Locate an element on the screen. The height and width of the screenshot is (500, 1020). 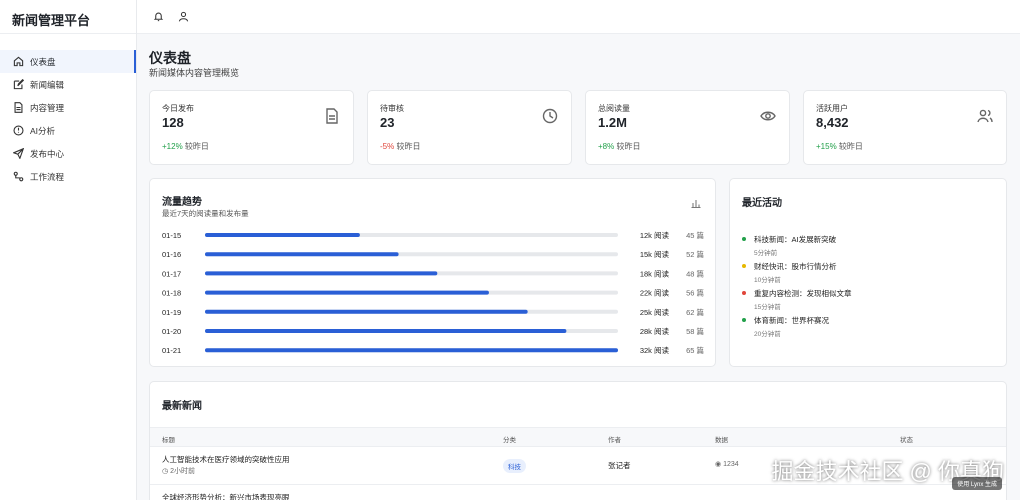
table-header: 标题 分类 作者 数据 状态 is located at coordinates (578, 437).